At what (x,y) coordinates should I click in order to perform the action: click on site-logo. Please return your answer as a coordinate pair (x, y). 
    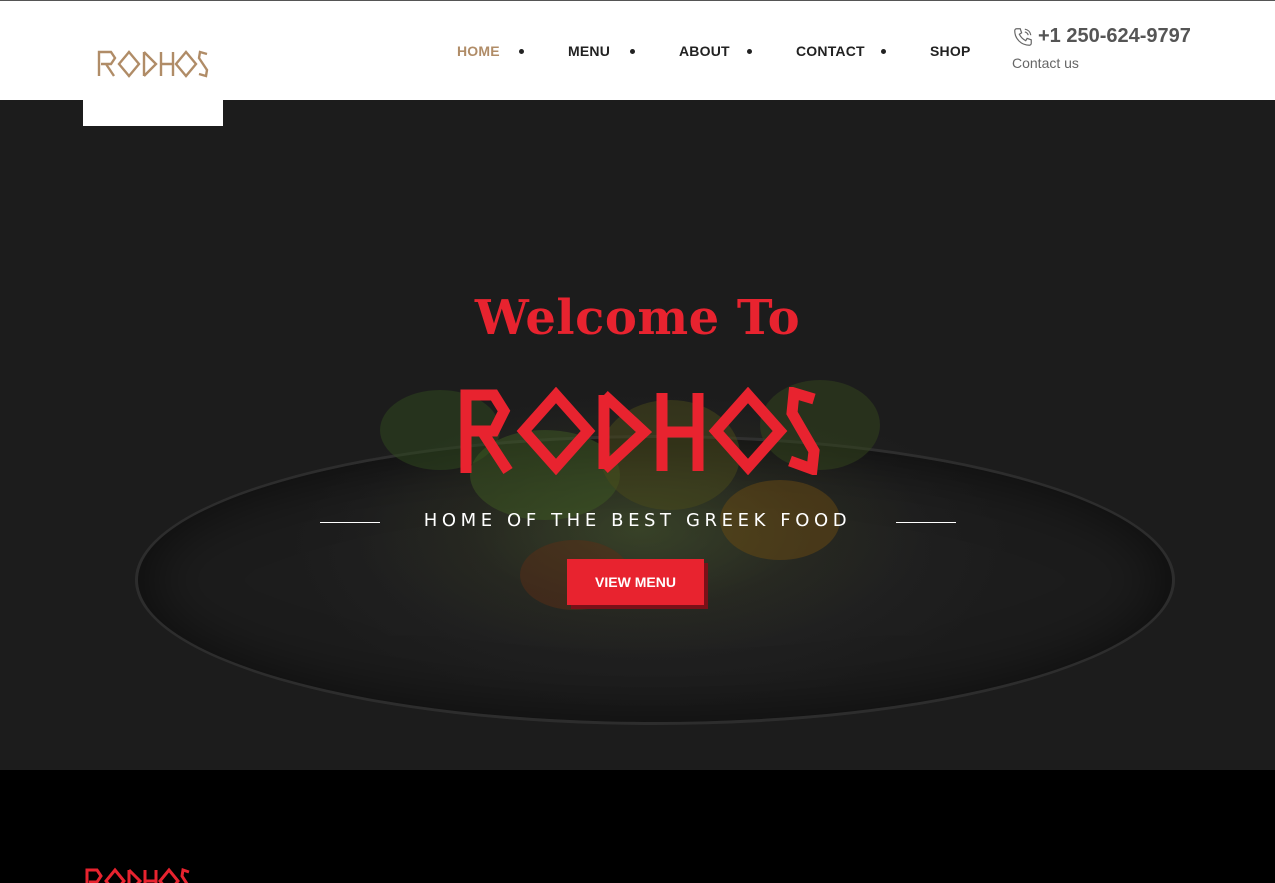
    Looking at the image, I should click on (153, 63).